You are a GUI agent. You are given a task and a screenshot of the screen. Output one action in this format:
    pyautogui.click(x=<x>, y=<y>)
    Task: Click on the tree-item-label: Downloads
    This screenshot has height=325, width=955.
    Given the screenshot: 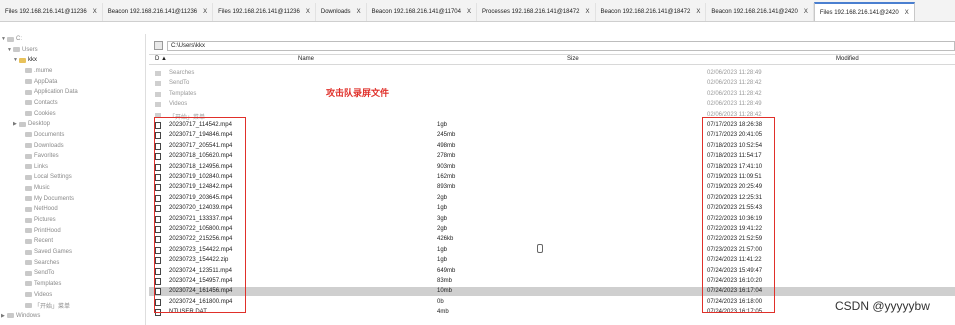 What is the action you would take?
    pyautogui.click(x=49, y=145)
    